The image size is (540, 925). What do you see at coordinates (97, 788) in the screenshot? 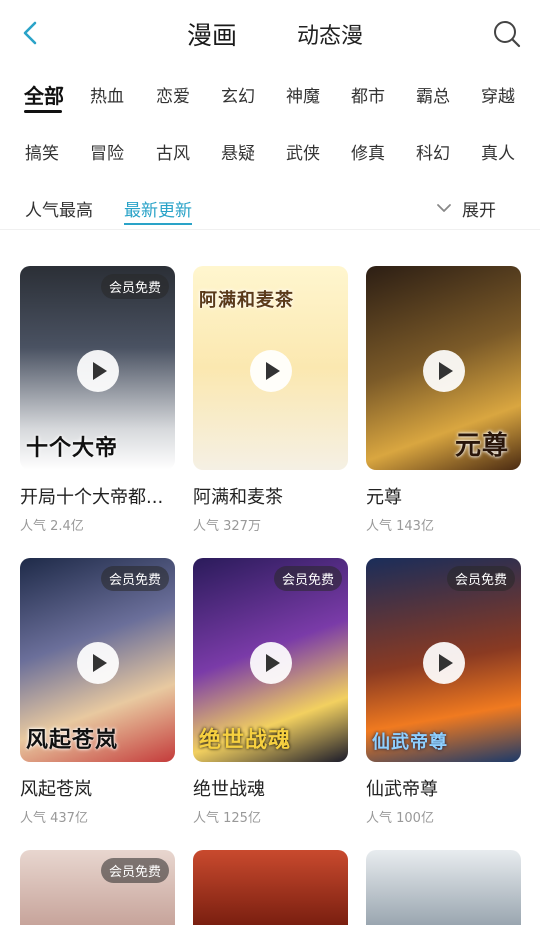
I see `comic-title: 风起苍岚` at bounding box center [97, 788].